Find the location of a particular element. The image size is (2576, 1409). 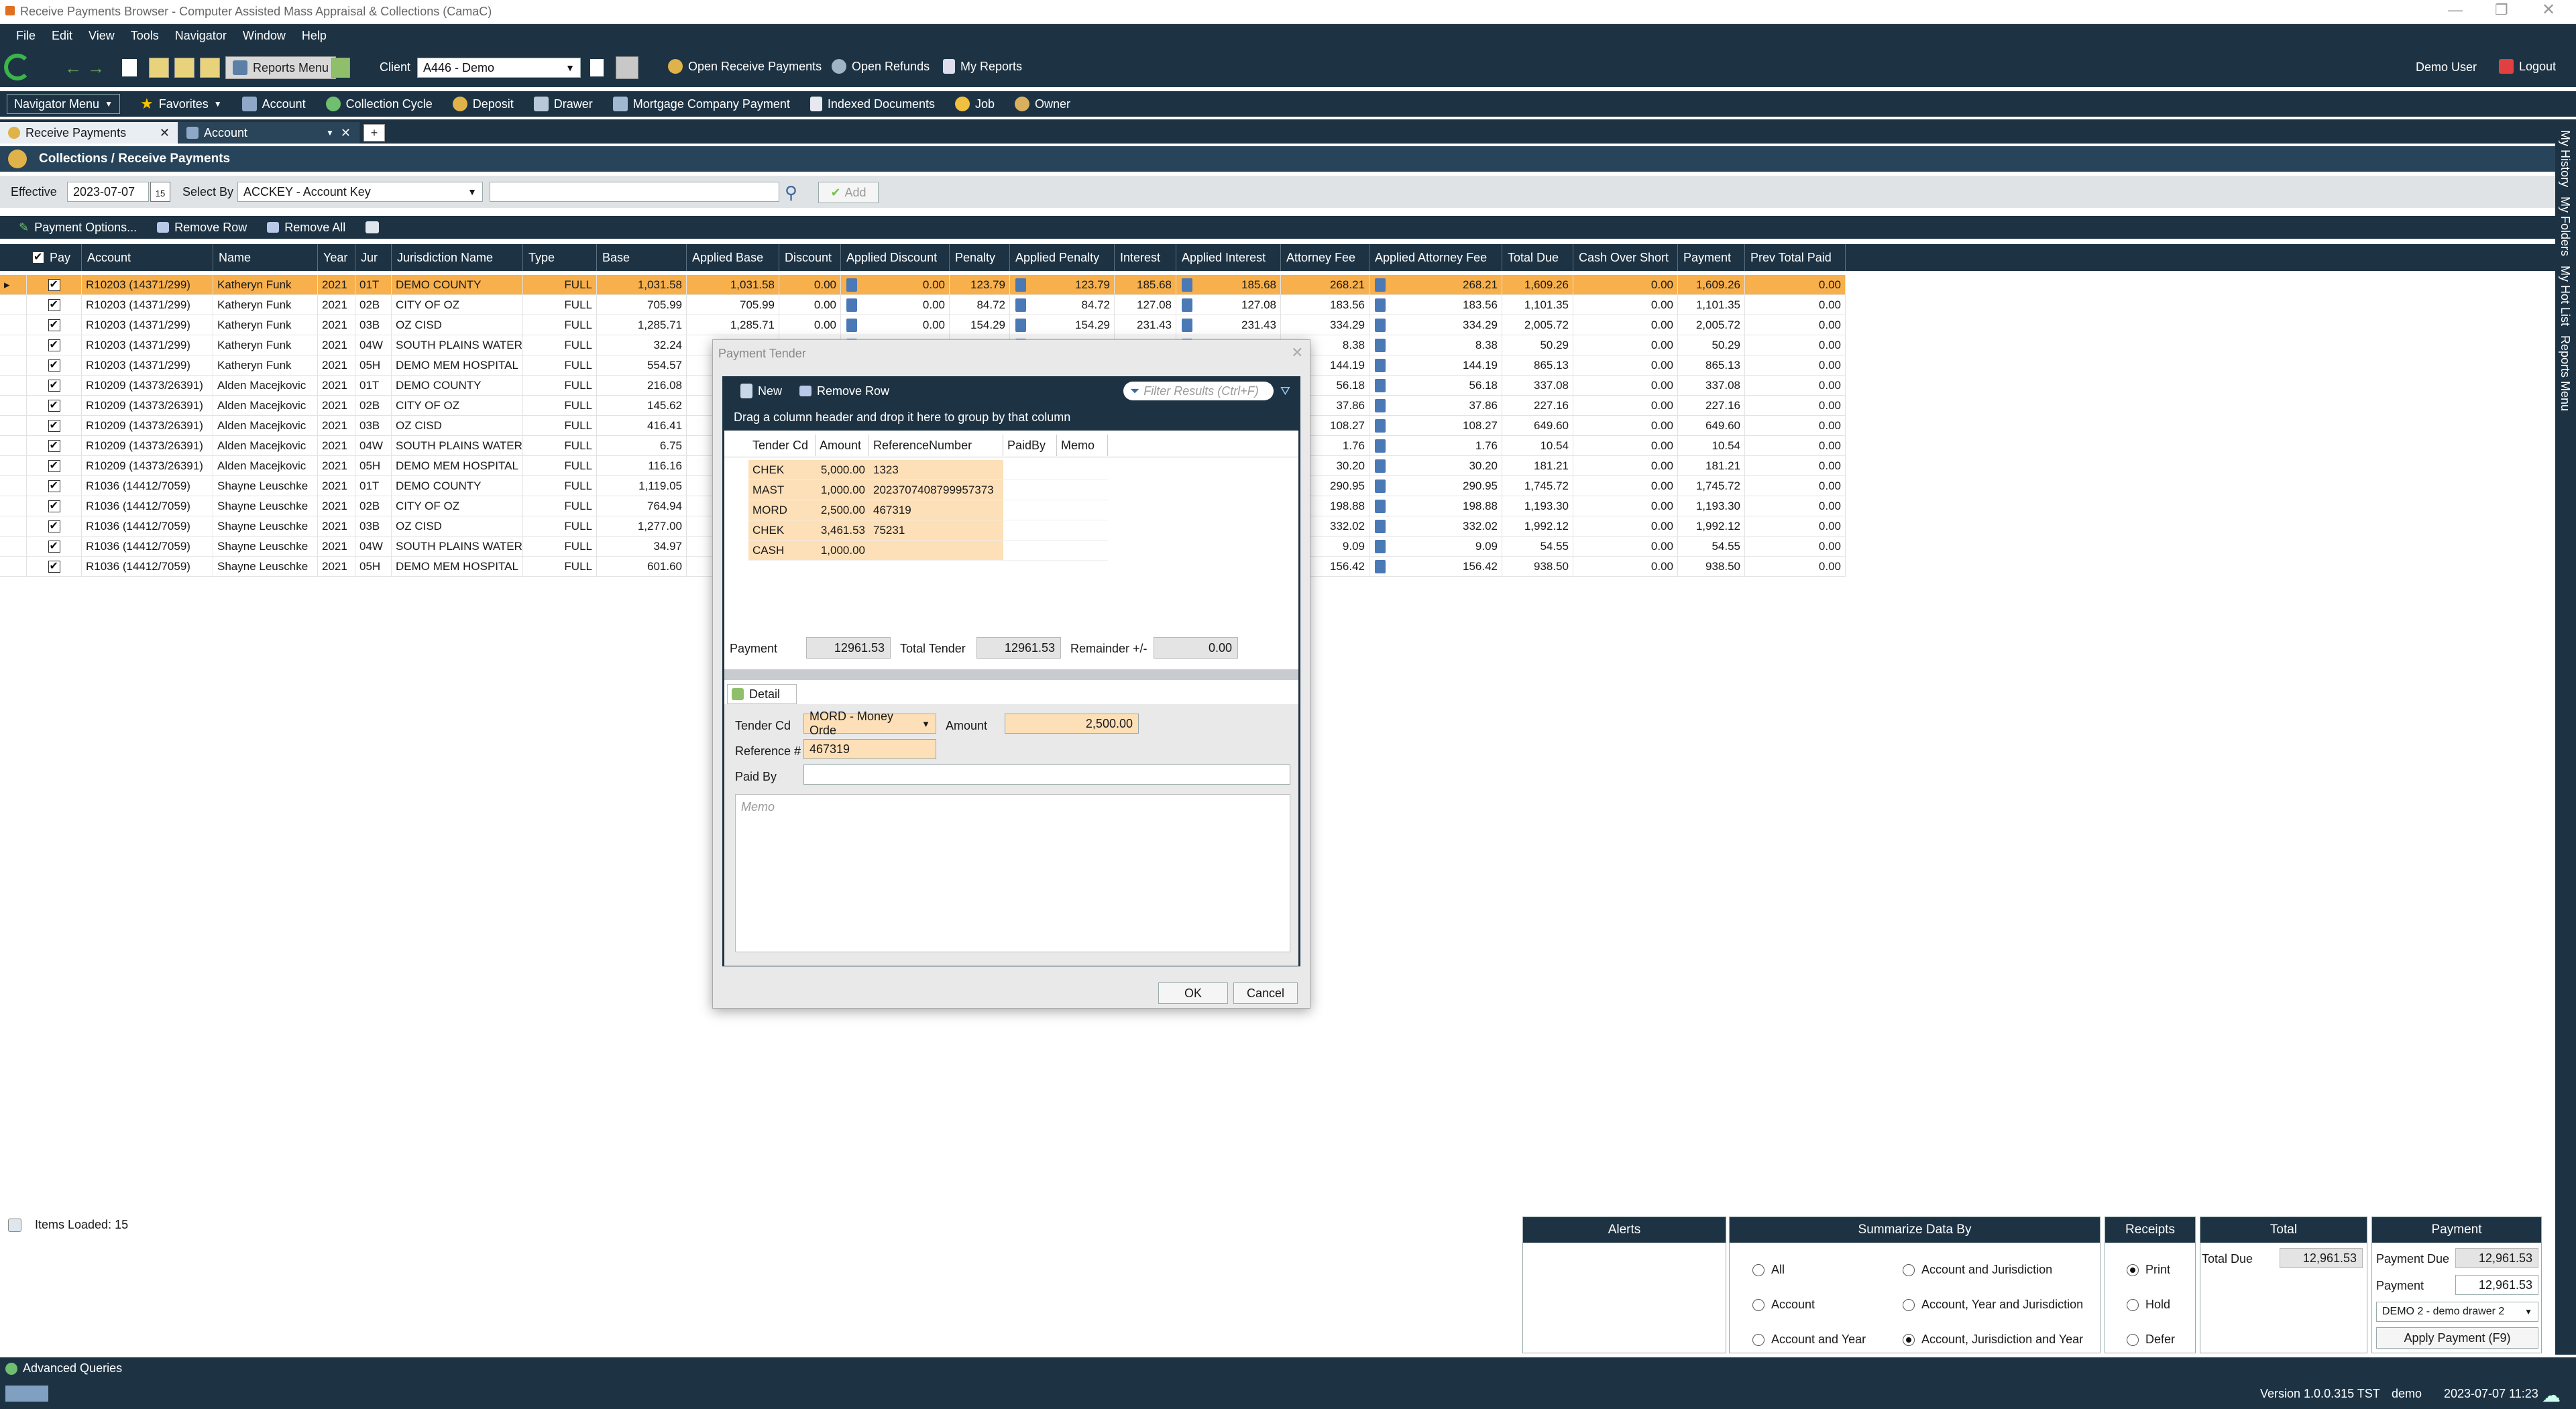

col-type: Type is located at coordinates (560, 257).